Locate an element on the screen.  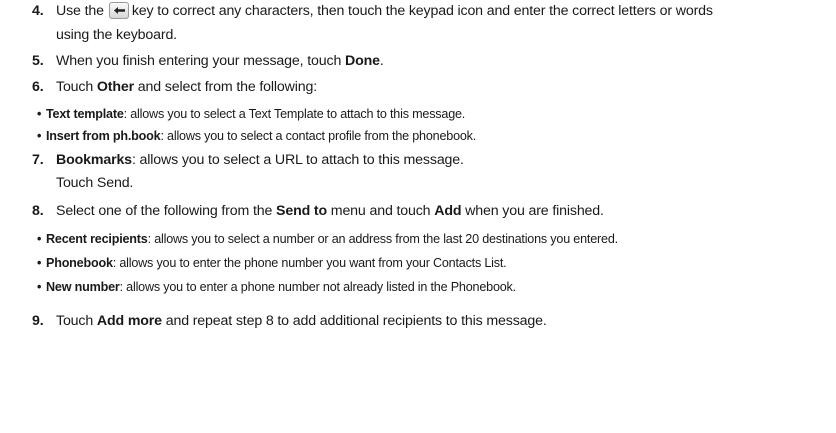
bullet-term: Recent recipients is located at coordinates (97, 239).